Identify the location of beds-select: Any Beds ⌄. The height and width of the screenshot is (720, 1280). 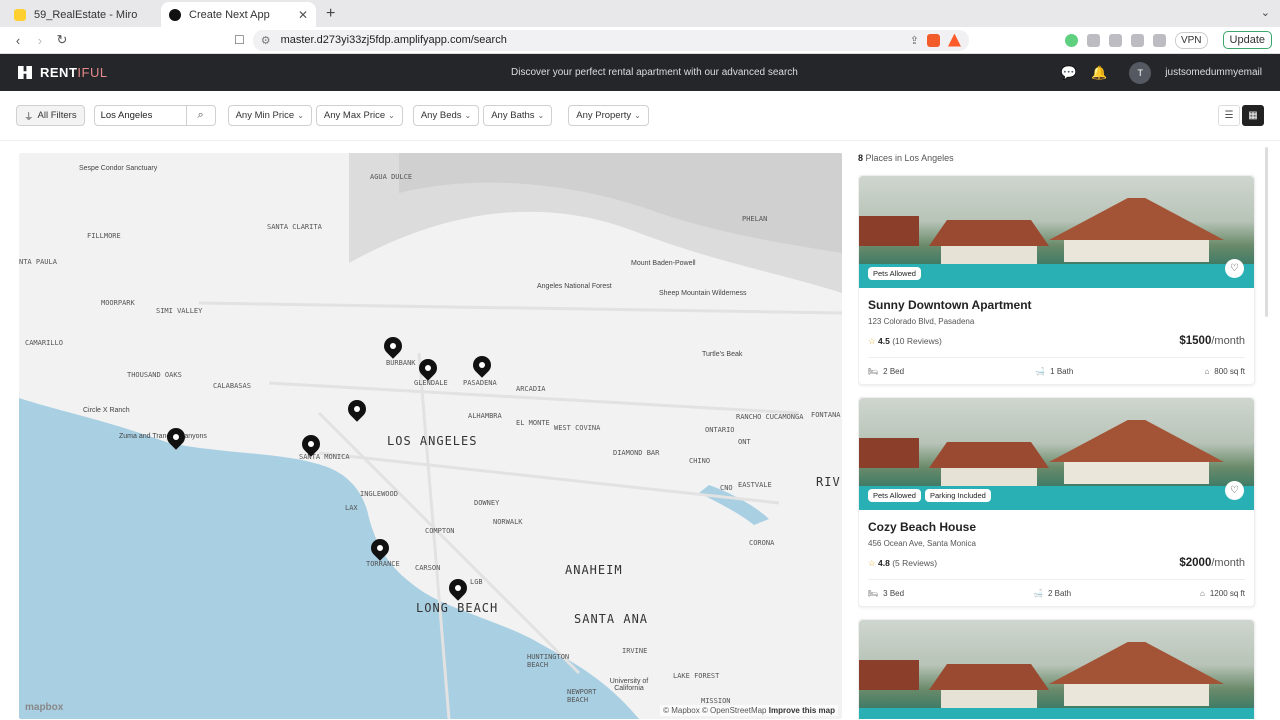
(446, 115).